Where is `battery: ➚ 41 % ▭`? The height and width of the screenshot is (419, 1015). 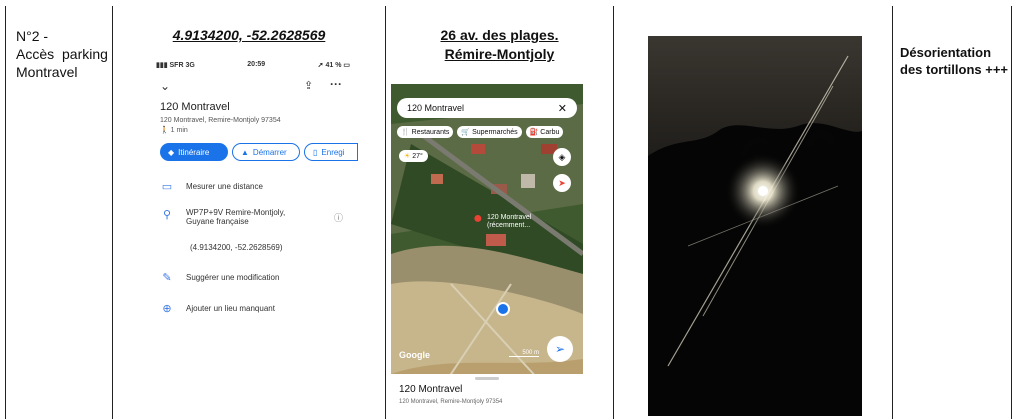 battery: ➚ 41 % ▭ is located at coordinates (333, 65).